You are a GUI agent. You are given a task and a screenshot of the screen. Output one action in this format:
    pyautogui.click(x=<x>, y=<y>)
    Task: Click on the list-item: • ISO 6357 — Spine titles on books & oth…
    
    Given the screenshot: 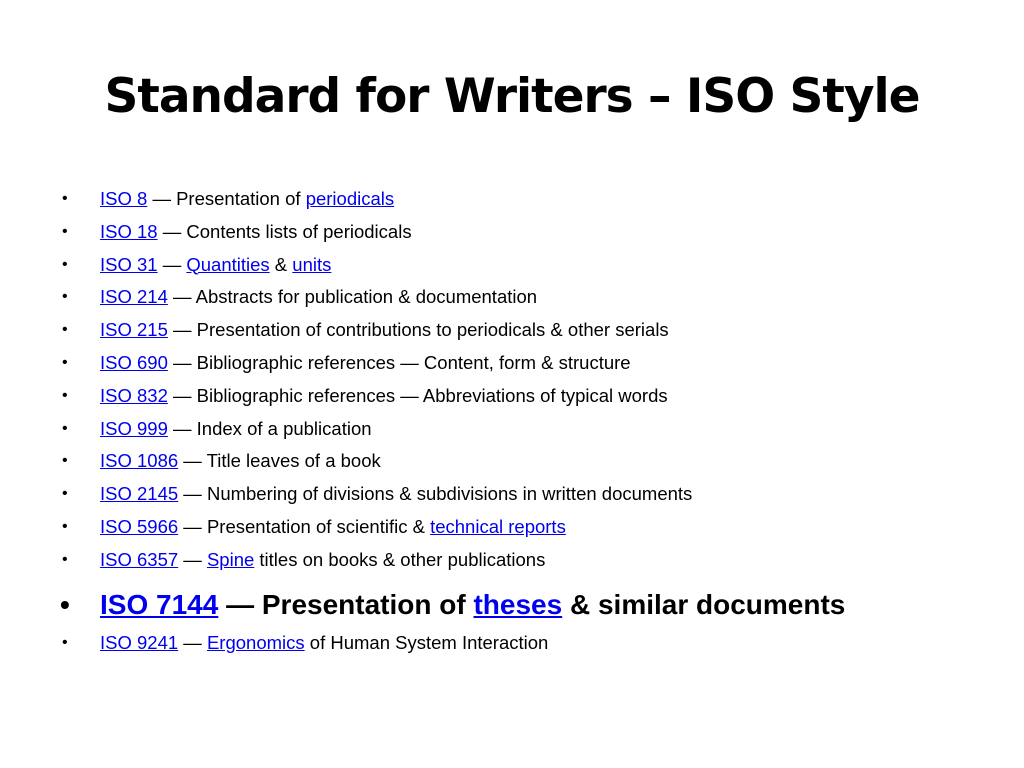 What is the action you would take?
    pyautogui.click(x=512, y=560)
    